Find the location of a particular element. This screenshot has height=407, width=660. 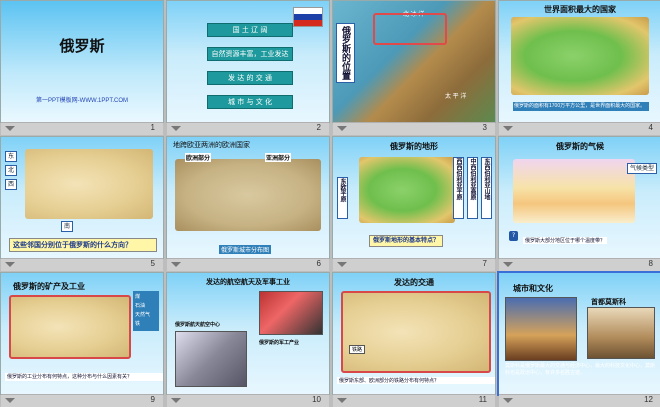

direction-tag-east: 东 is located at coordinates (11, 156).